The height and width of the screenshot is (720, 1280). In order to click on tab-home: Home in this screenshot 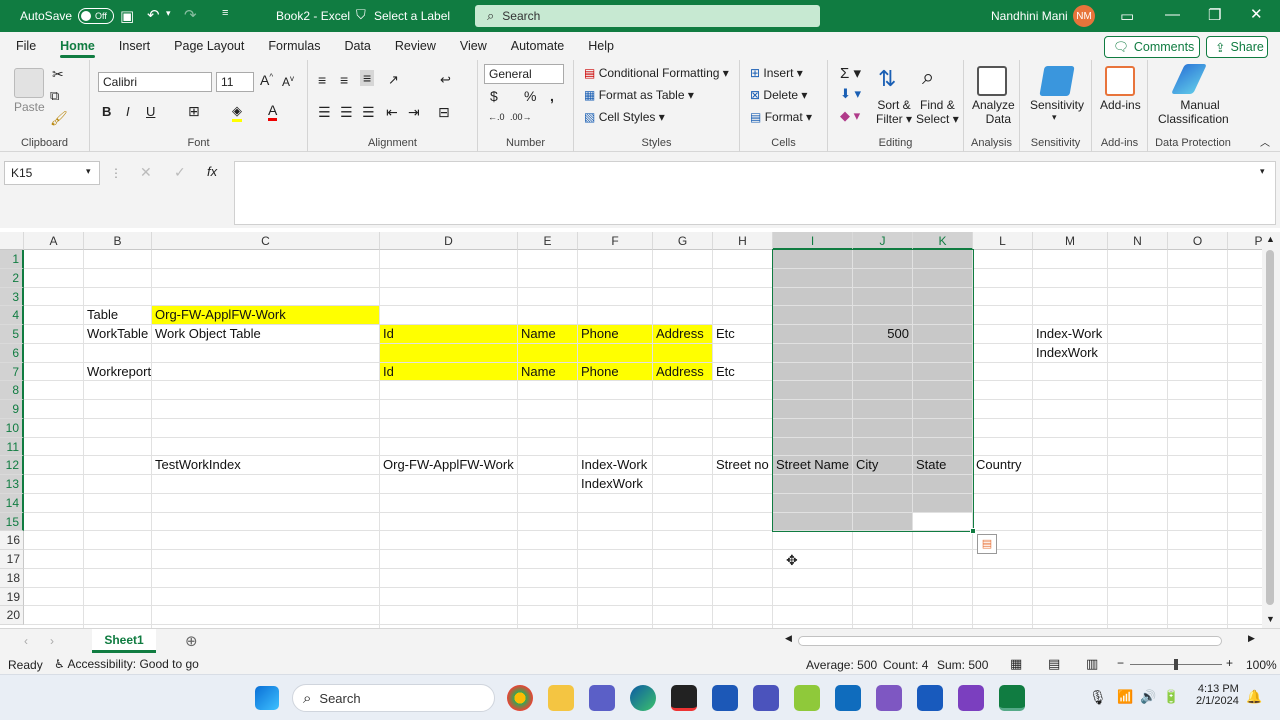, I will do `click(77, 46)`.